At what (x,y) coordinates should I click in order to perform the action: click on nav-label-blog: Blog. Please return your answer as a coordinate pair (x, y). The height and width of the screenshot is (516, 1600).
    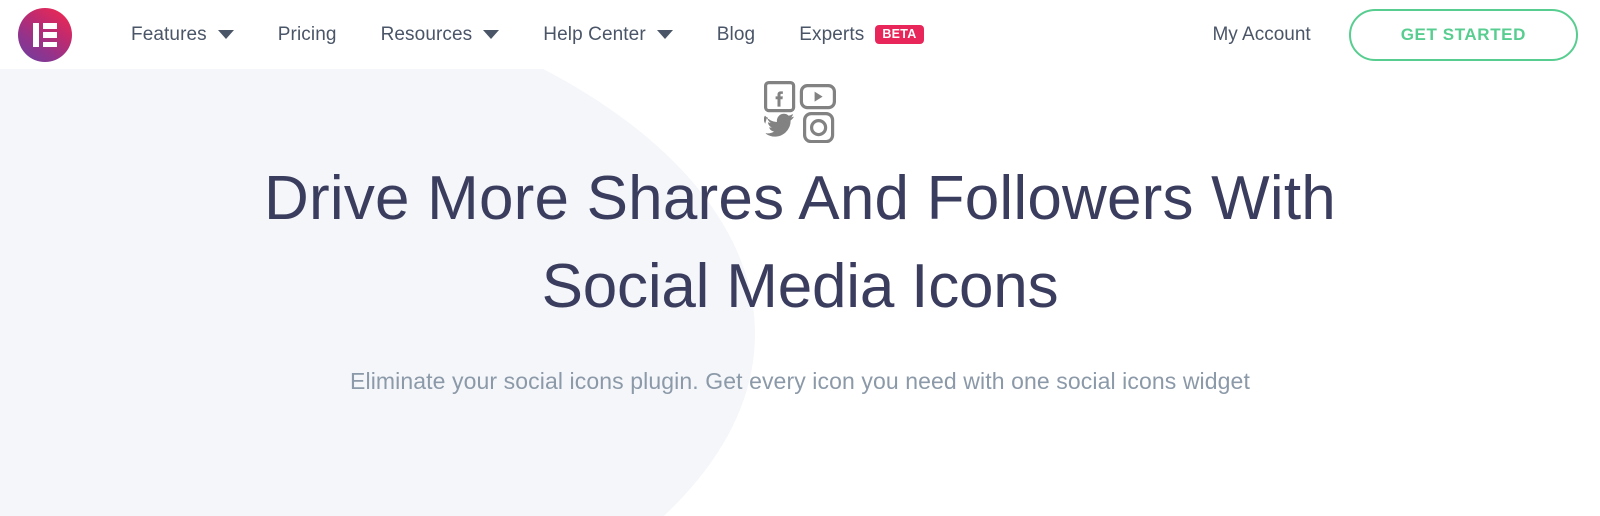
    Looking at the image, I should click on (736, 34).